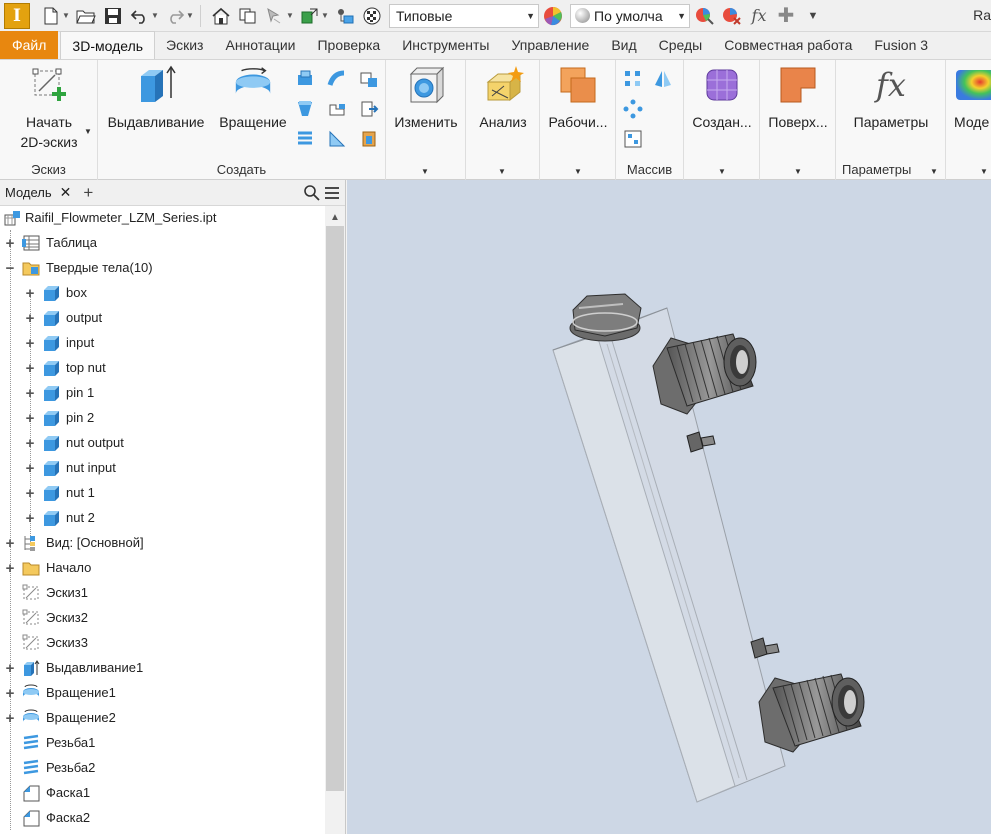 Image resolution: width=991 pixels, height=834 pixels. What do you see at coordinates (337, 139) in the screenshot?
I see `decal-icon` at bounding box center [337, 139].